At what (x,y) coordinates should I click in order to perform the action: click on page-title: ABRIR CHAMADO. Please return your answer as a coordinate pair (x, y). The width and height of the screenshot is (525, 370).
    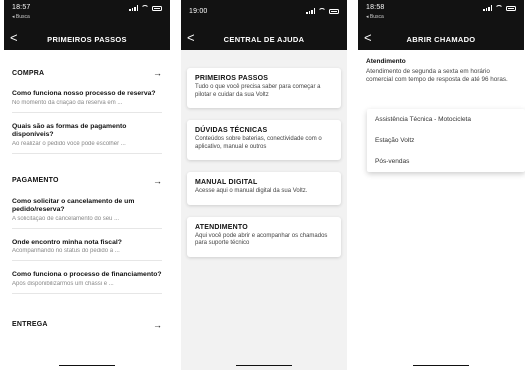
    Looking at the image, I should click on (441, 39).